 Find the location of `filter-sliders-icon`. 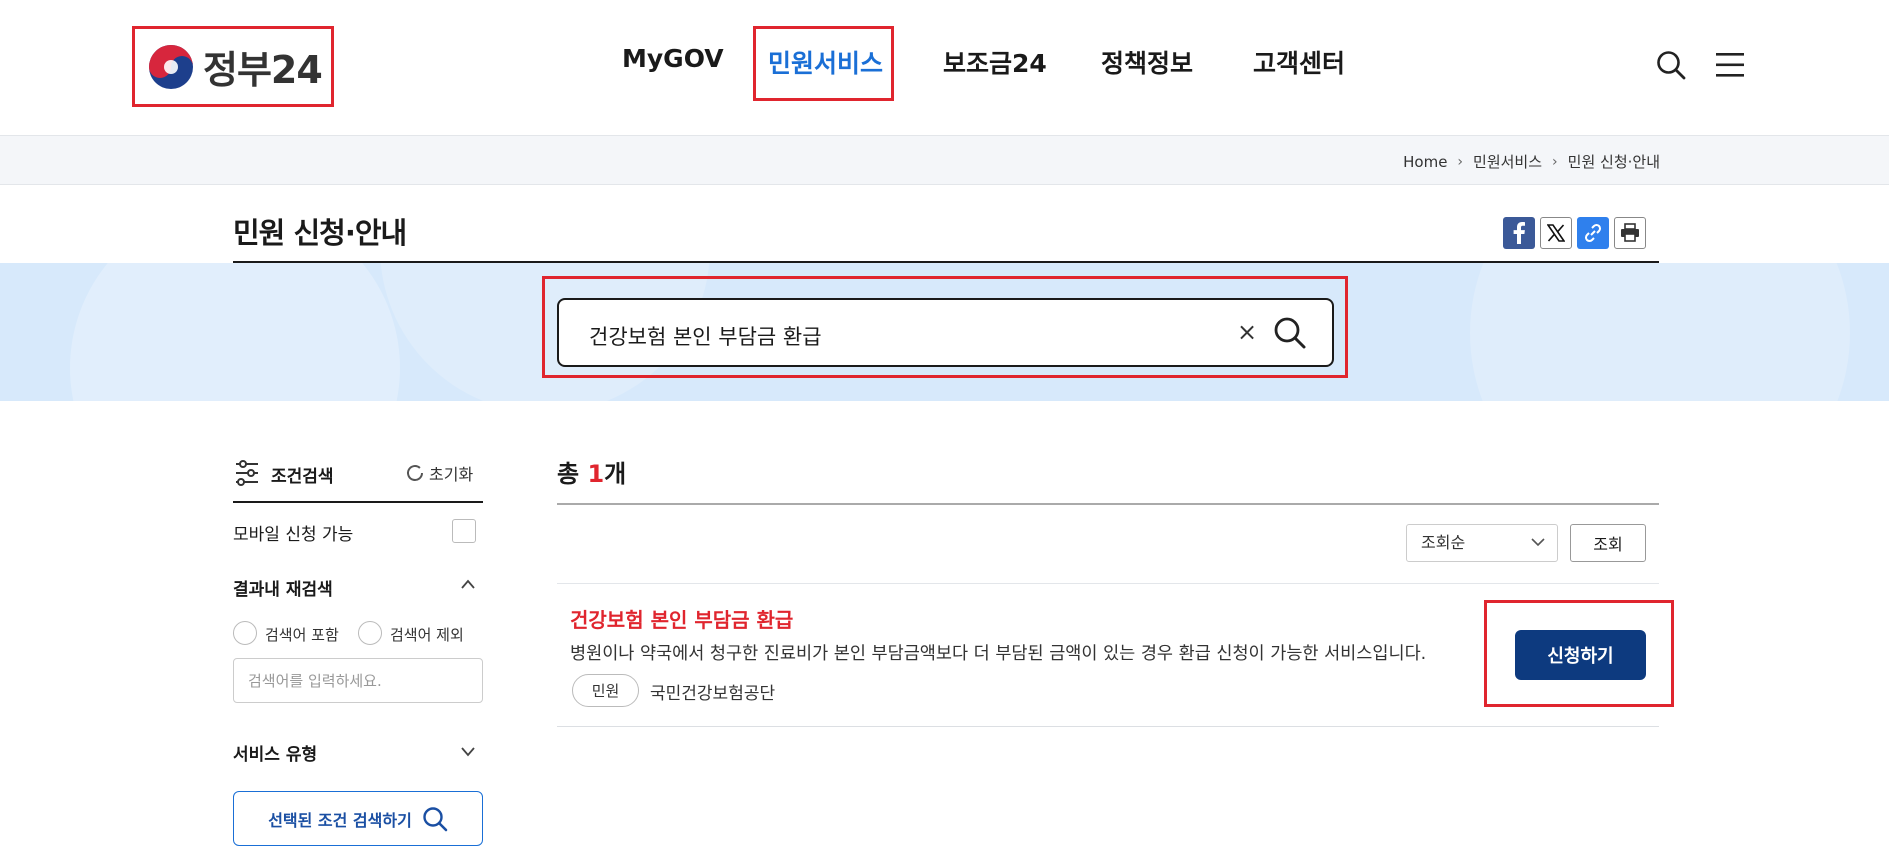

filter-sliders-icon is located at coordinates (247, 473).